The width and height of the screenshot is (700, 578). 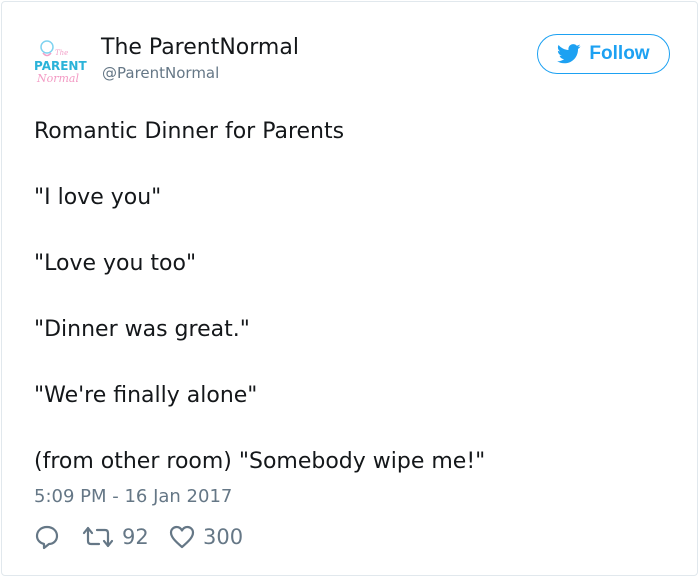 I want to click on tweet-timestamp: 5:09 PM - 16 Jan 2017, so click(x=133, y=496).